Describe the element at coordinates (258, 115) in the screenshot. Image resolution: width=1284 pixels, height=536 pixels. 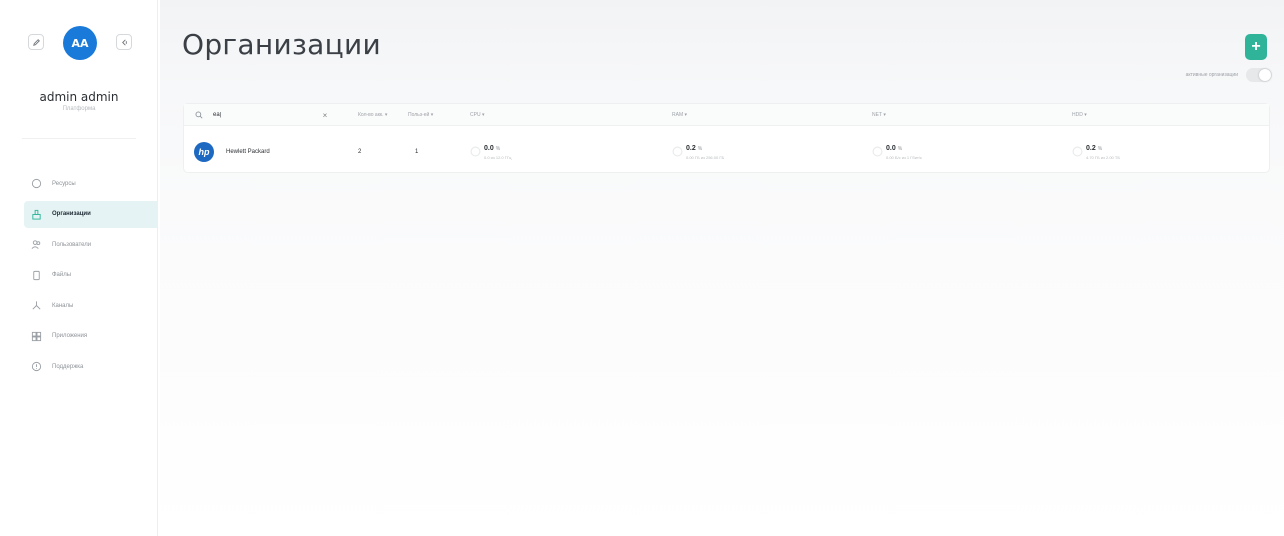
I see `search-input` at that location.